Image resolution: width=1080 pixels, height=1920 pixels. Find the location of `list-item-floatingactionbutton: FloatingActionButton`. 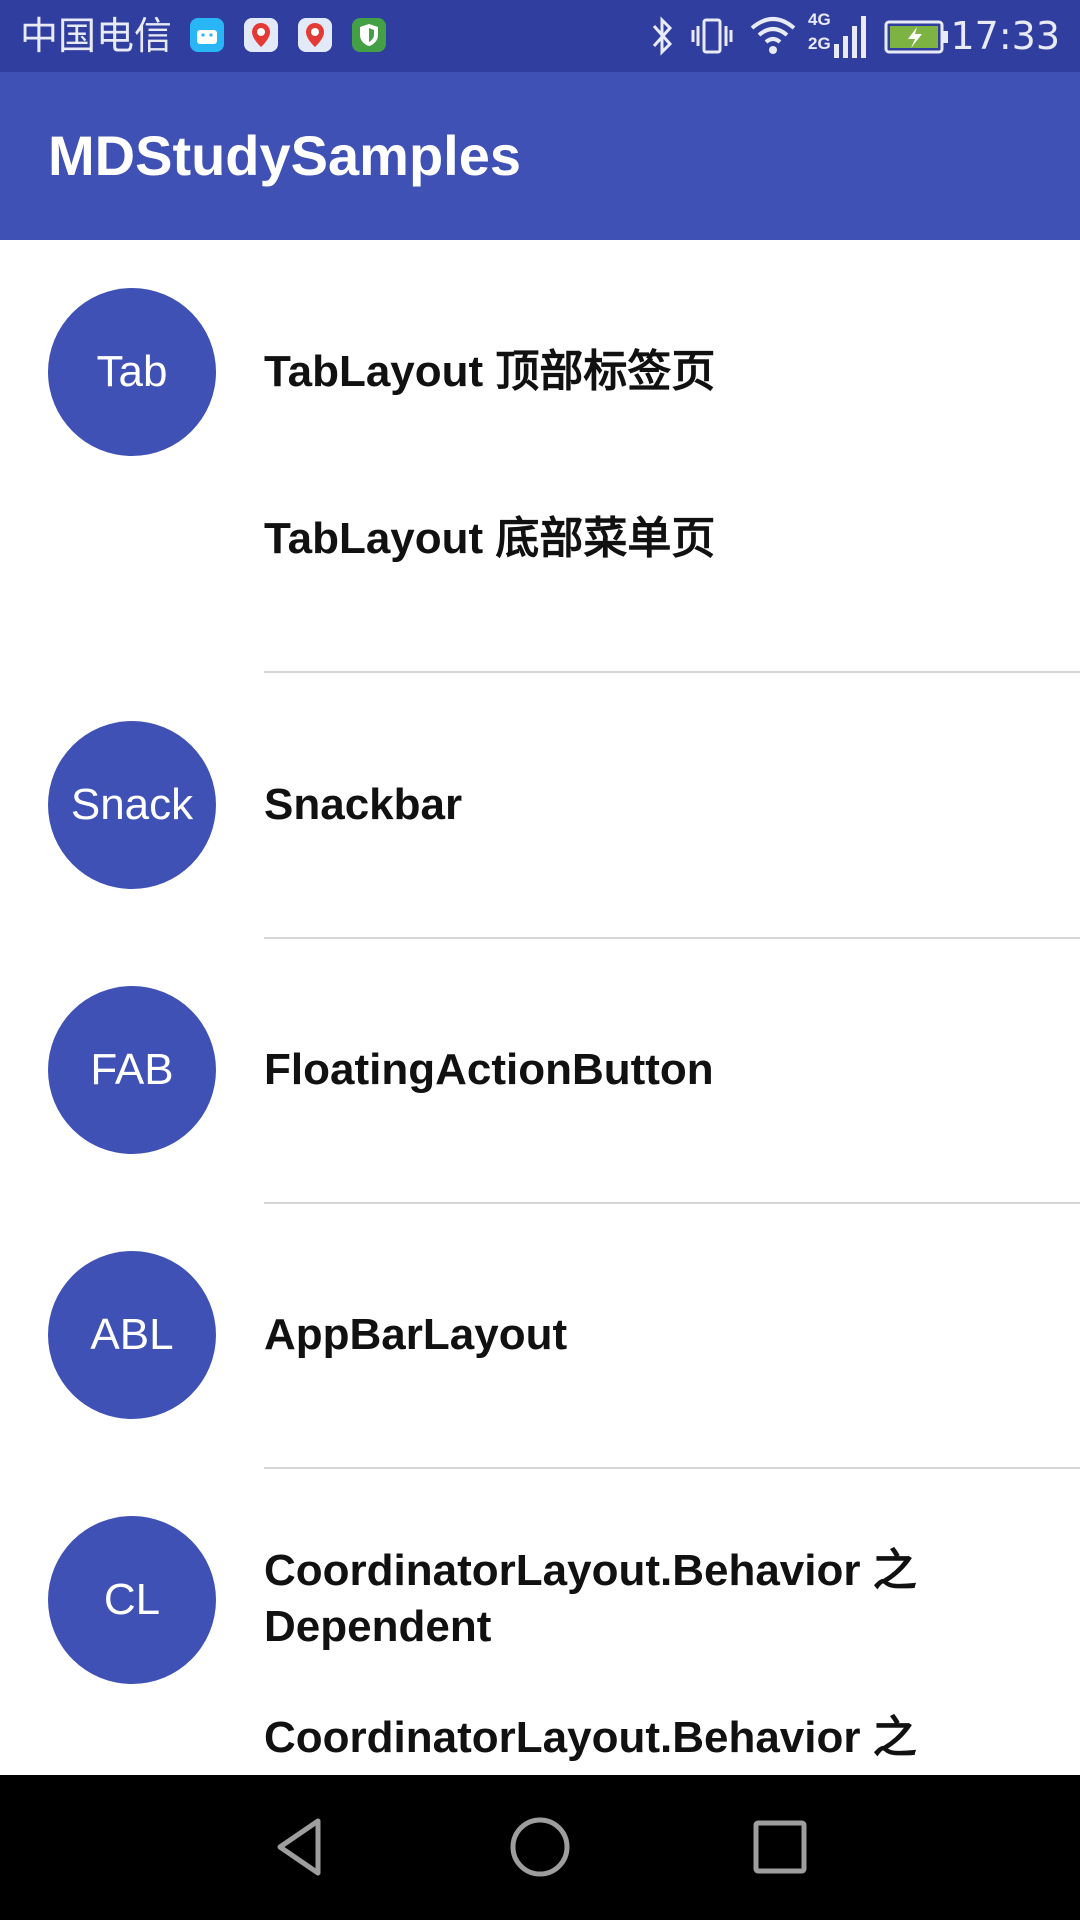

list-item-floatingactionbutton: FloatingActionButton is located at coordinates (644, 1070).